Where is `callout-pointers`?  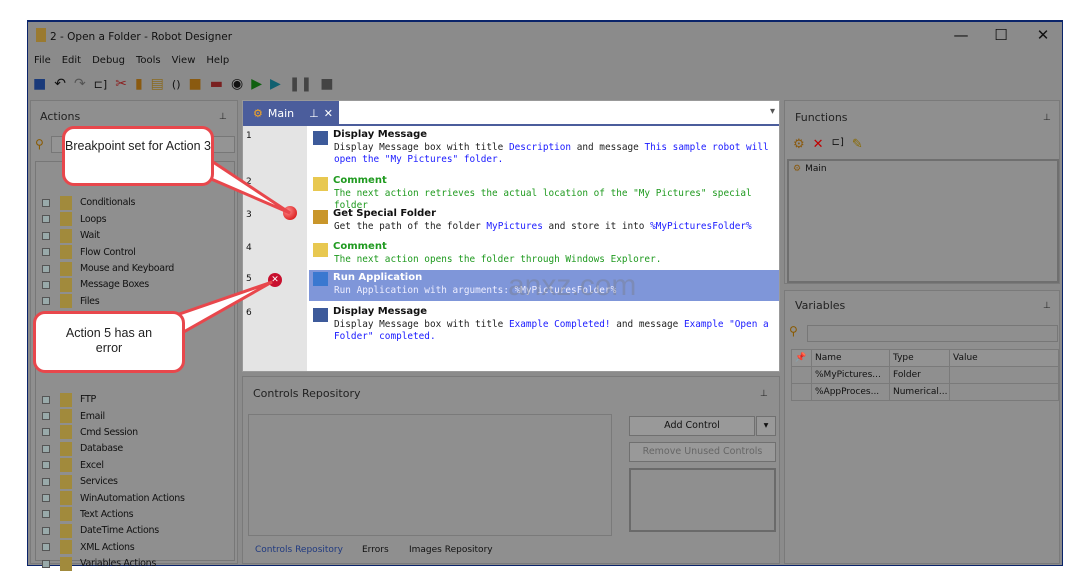
callout-pointers is located at coordinates (228, 246).